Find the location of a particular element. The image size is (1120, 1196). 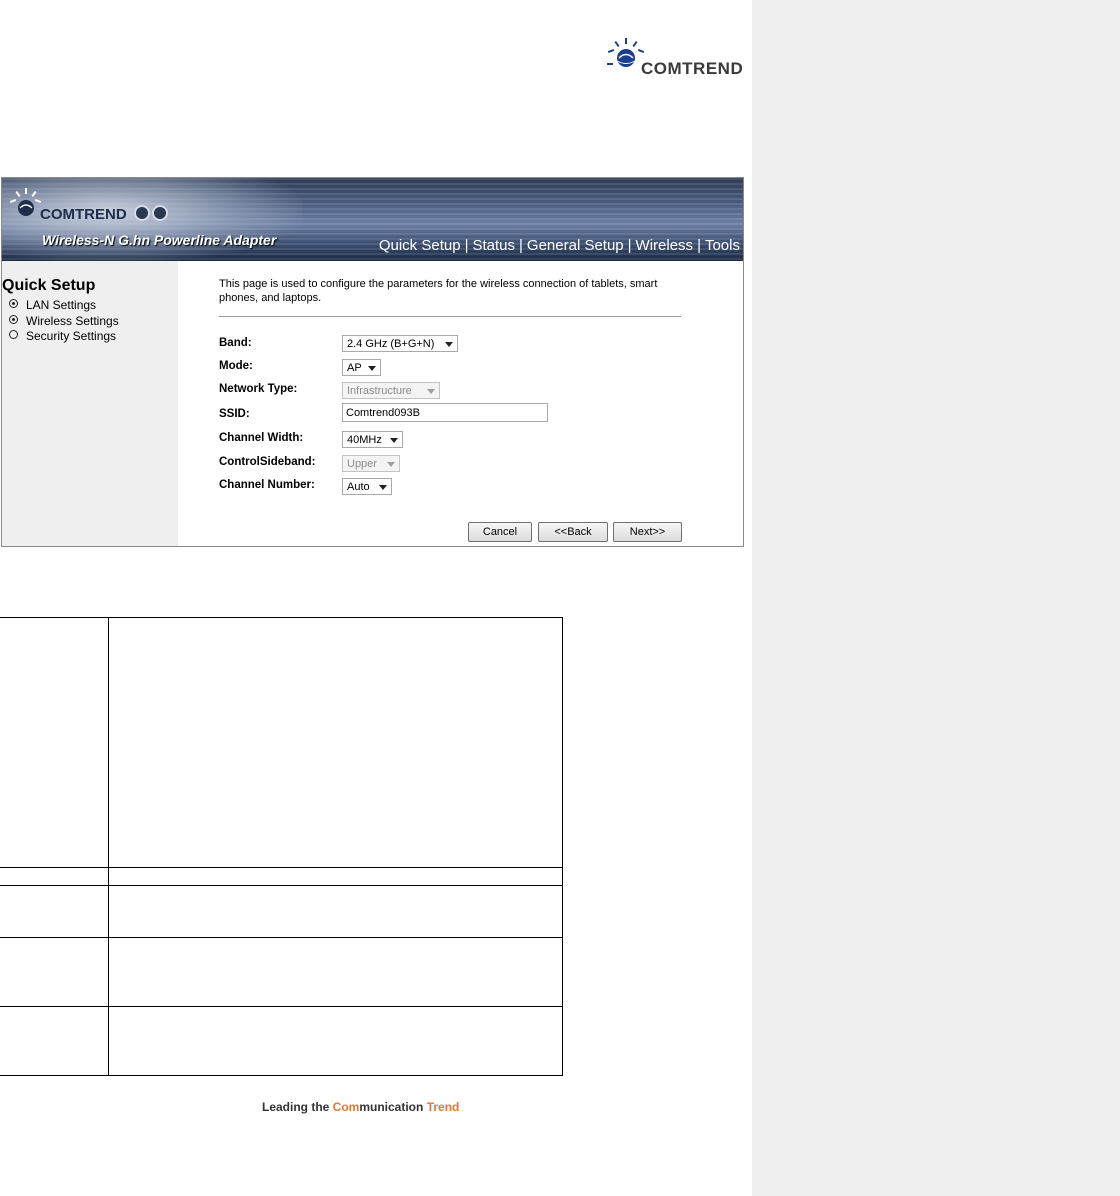

channel-width-select: 40MHz is located at coordinates (372, 439).